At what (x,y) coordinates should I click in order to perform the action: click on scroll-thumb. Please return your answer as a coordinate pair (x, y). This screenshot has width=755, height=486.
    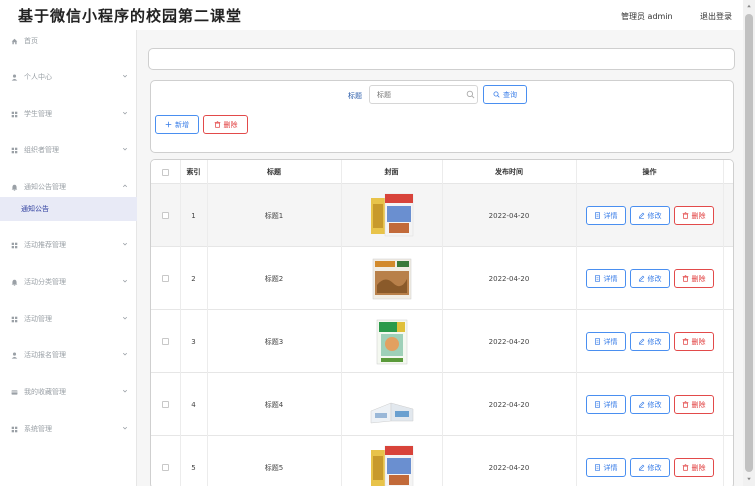
    Looking at the image, I should click on (749, 243).